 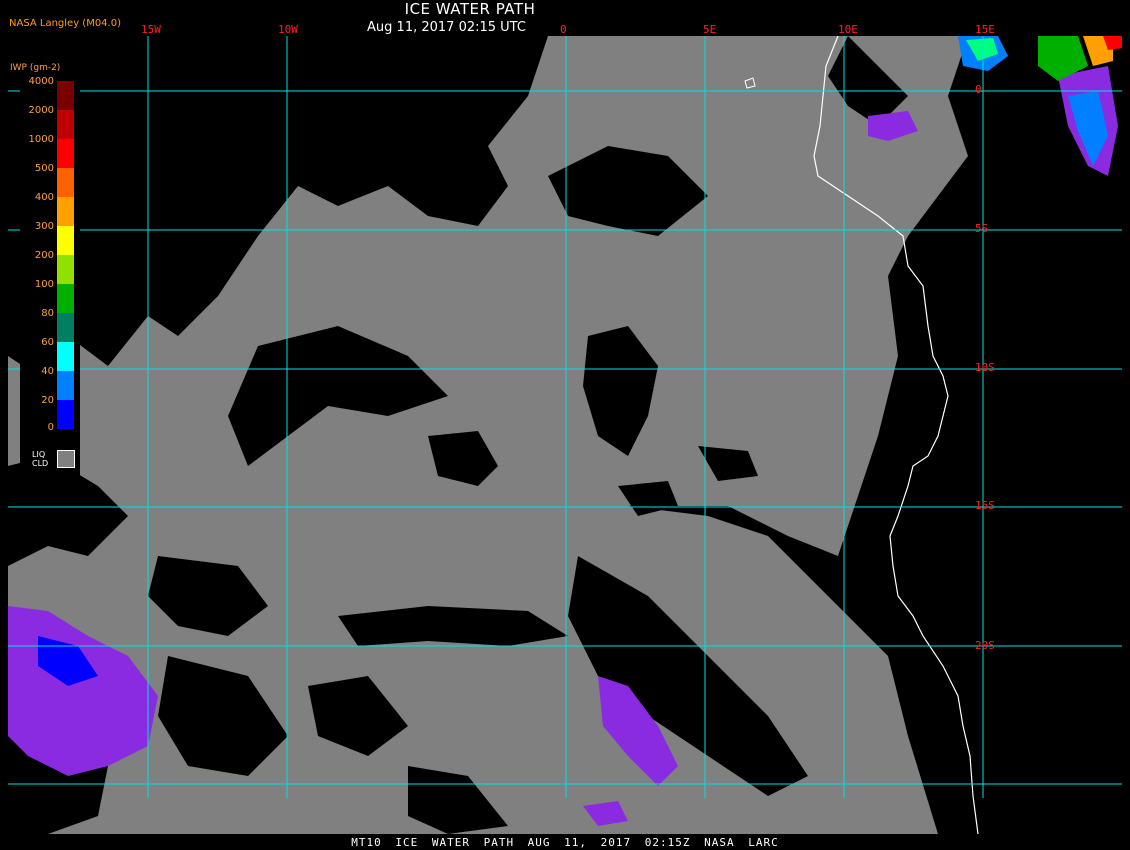 What do you see at coordinates (41, 139) in the screenshot?
I see `legend-tick: 1000` at bounding box center [41, 139].